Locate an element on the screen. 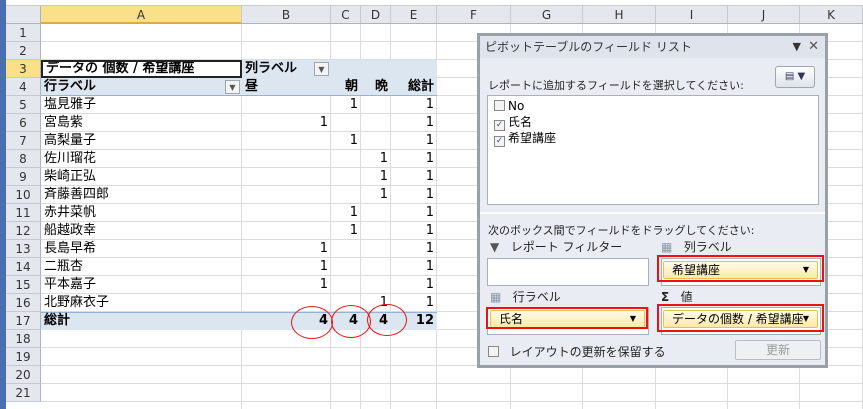 This screenshot has height=409, width=863. row-header-6: 6 is located at coordinates (23, 123).